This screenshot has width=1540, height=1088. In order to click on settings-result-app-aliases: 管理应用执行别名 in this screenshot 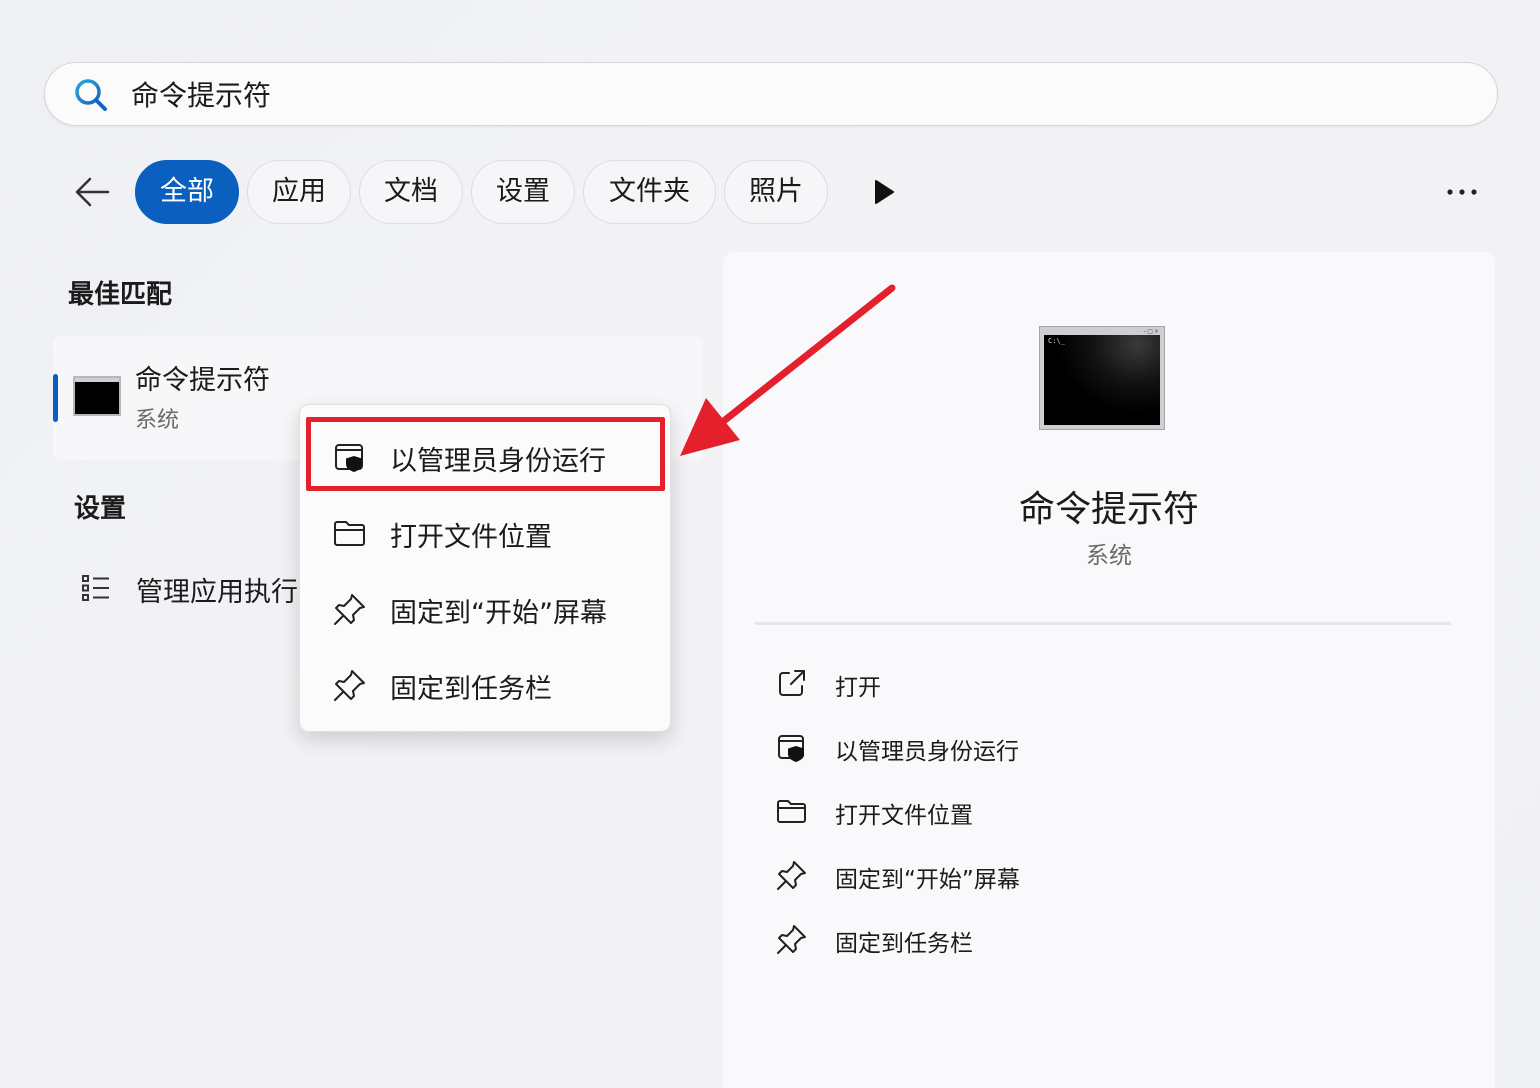, I will do `click(200, 588)`.